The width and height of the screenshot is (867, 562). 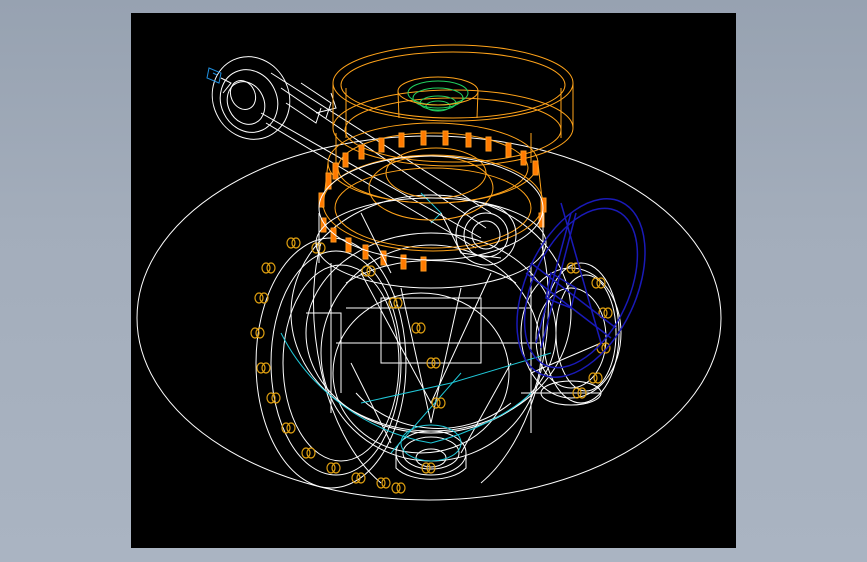 What do you see at coordinates (351, 152) in the screenshot?
I see `shaft-assembly` at bounding box center [351, 152].